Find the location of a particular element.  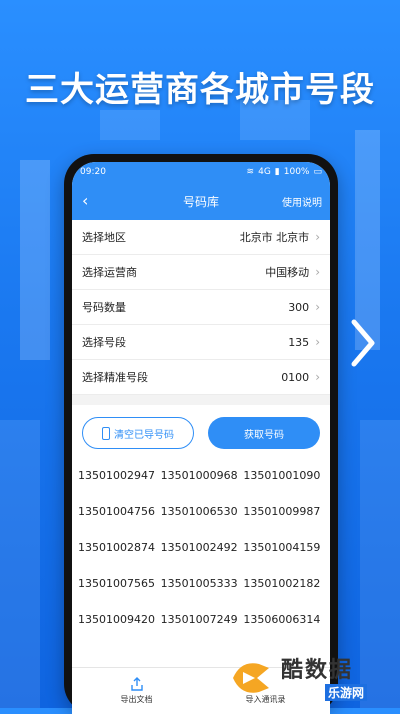

list-item: 13501007565 is located at coordinates (116, 583).